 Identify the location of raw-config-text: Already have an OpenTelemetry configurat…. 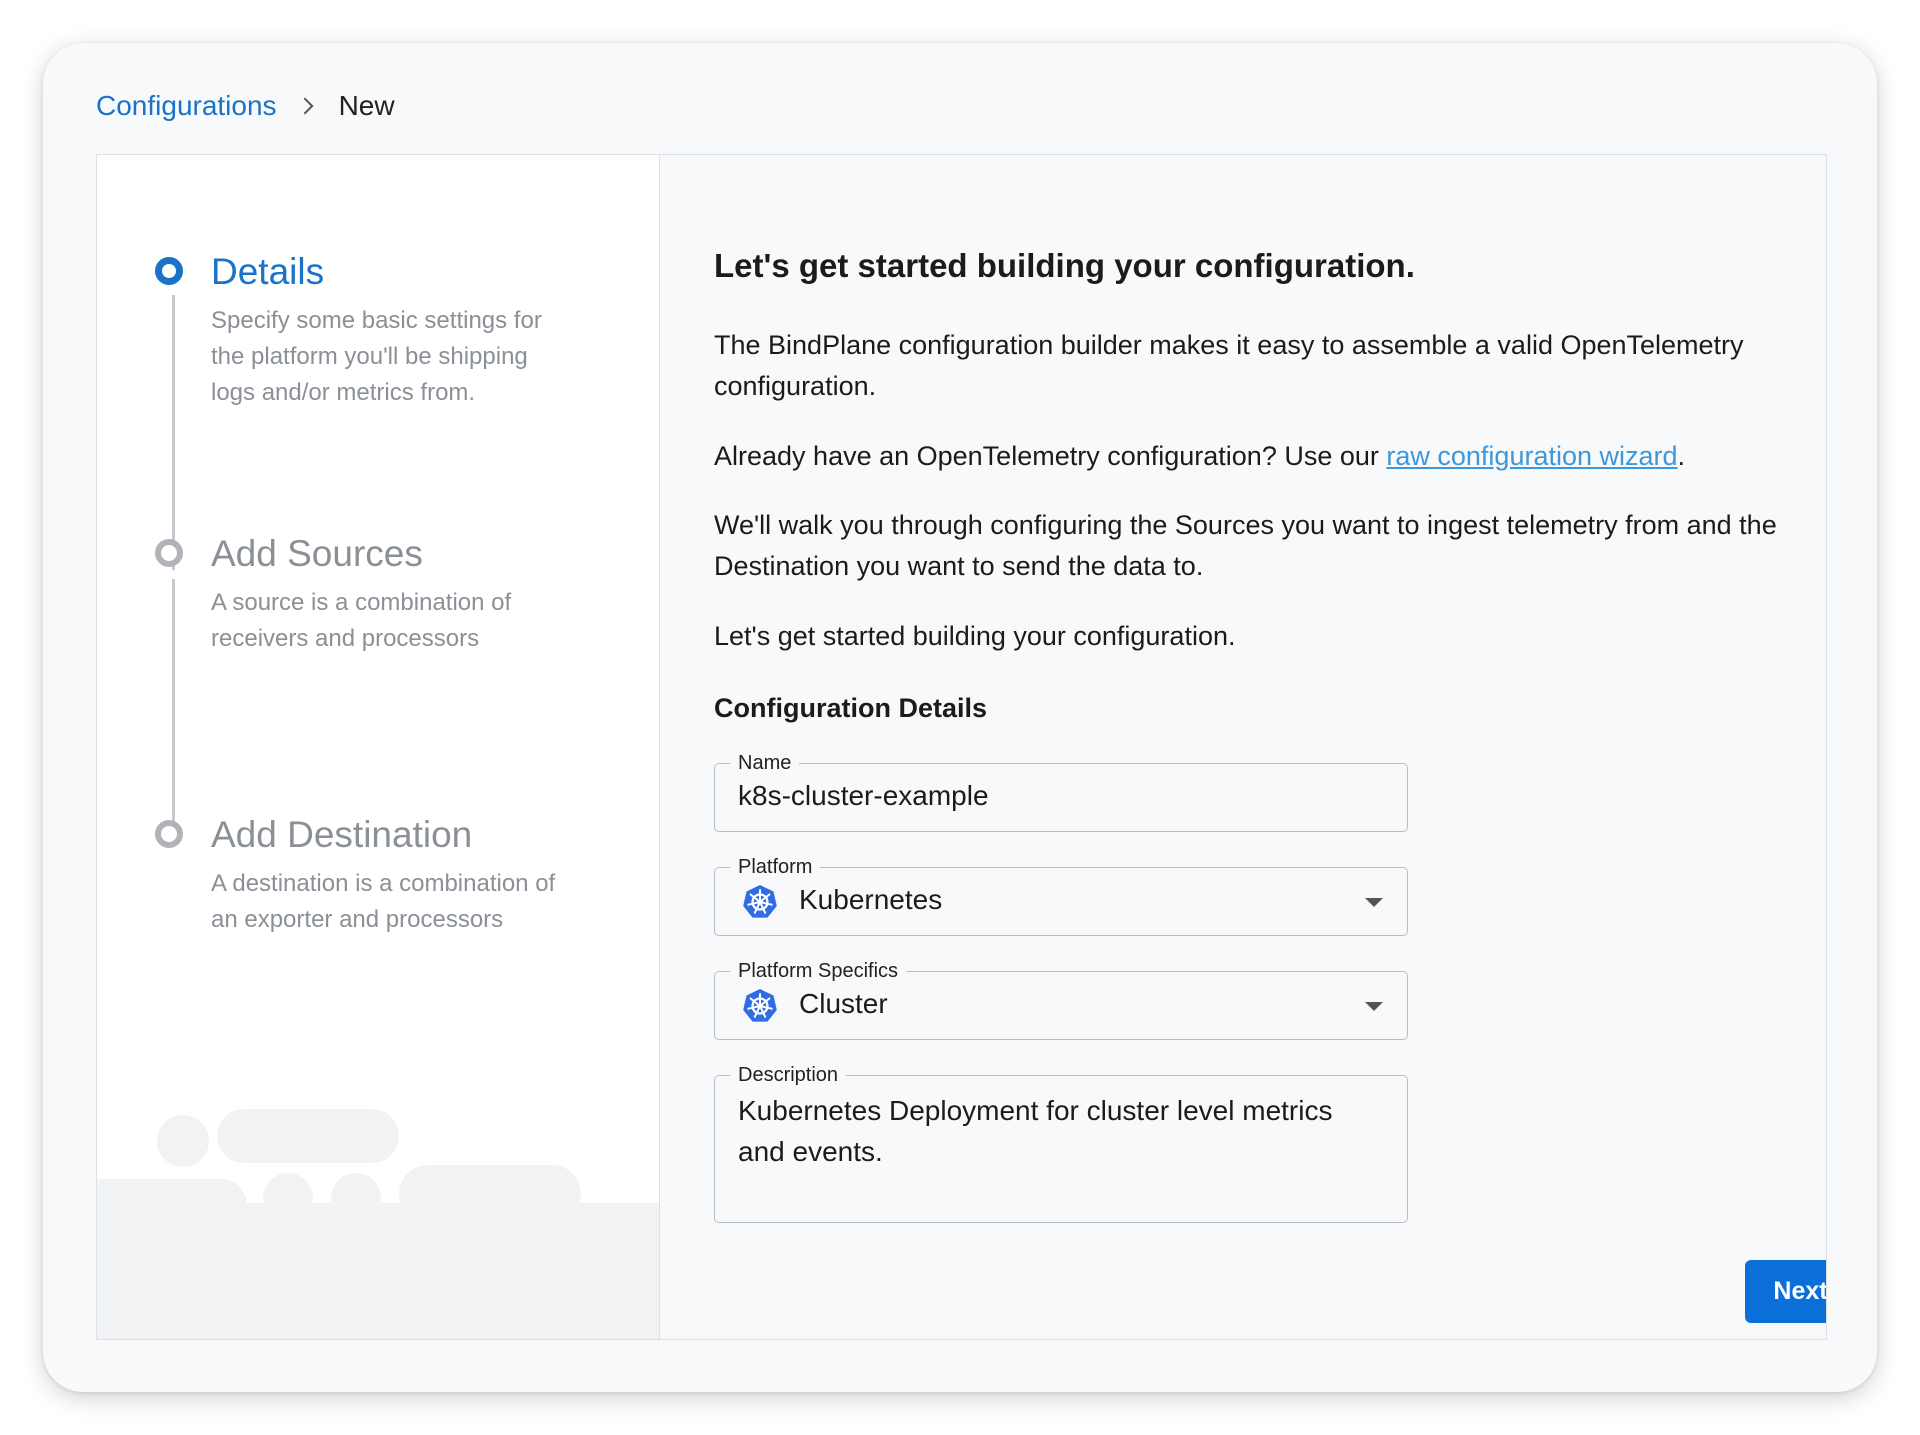
(1254, 456).